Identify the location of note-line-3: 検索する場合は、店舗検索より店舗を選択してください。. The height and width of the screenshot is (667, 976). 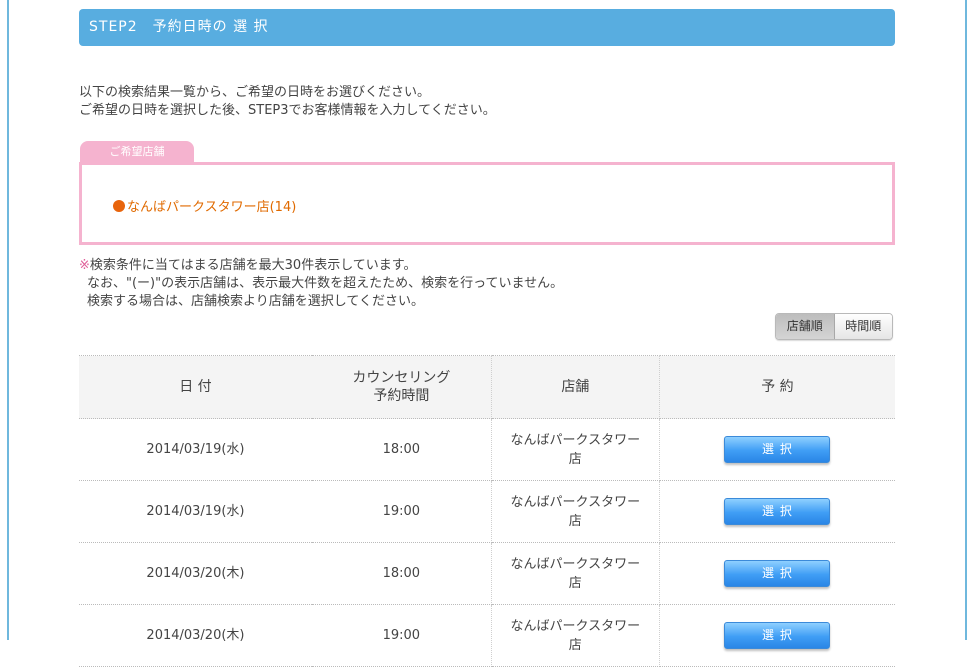
(255, 301).